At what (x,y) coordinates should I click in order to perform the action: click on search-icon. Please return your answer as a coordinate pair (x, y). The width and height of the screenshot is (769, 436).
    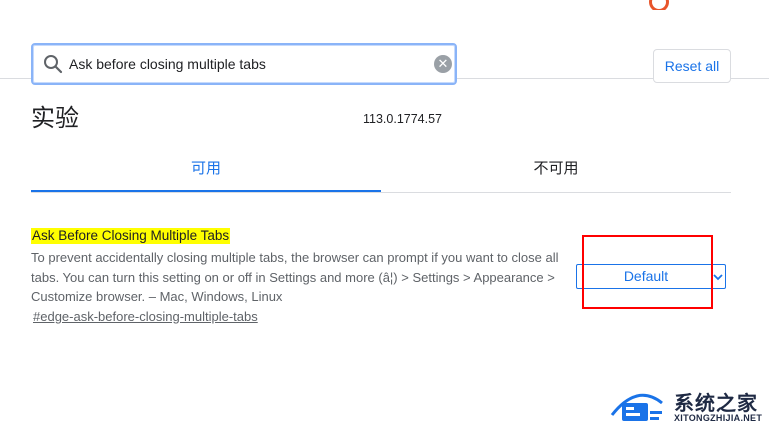
    Looking at the image, I should click on (53, 64).